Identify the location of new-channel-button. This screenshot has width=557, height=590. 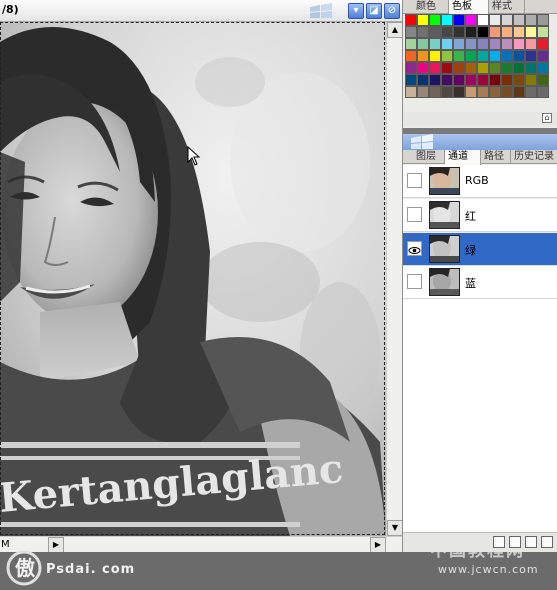
(531, 542).